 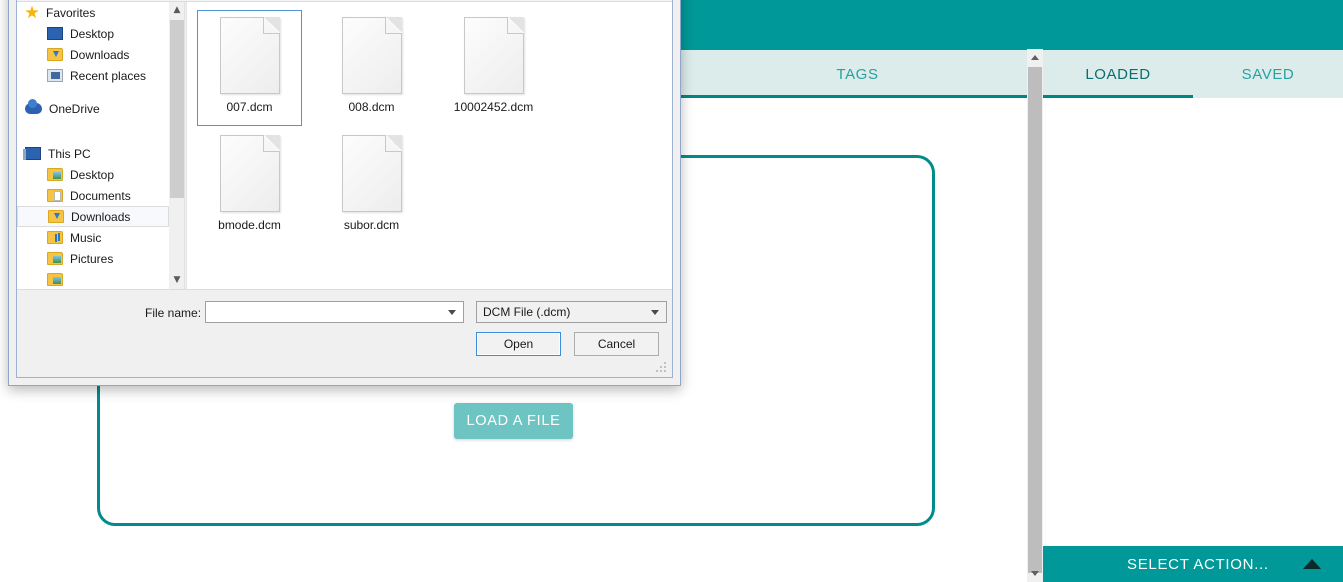 I want to click on app-vertical-scrollbar, so click(x=1035, y=315).